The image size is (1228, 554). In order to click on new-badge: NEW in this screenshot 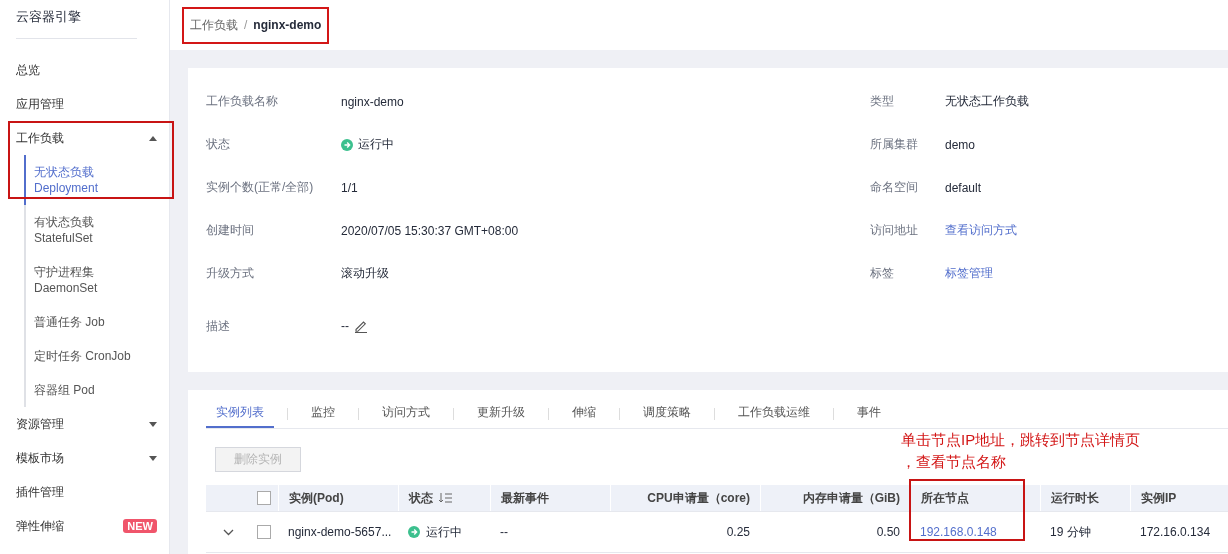, I will do `click(140, 526)`.